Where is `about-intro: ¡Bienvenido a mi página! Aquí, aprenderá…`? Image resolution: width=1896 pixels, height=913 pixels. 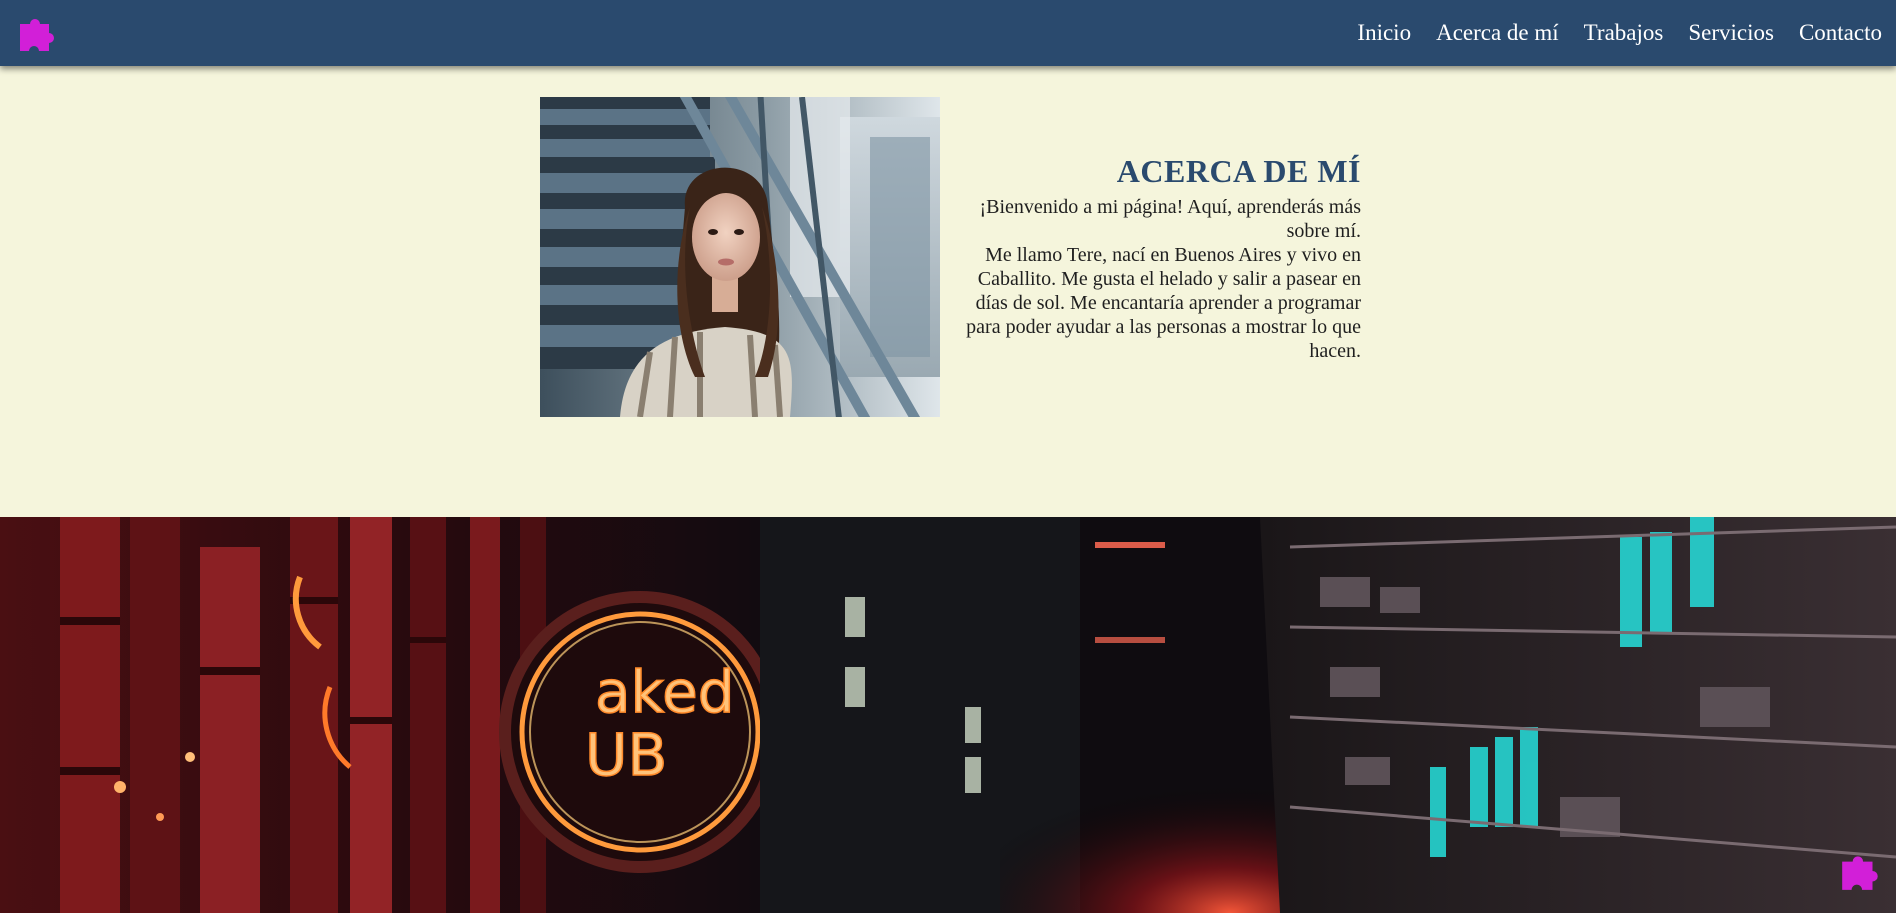
about-intro: ¡Bienvenido a mi página! Aquí, aprenderá… is located at coordinates (1170, 219).